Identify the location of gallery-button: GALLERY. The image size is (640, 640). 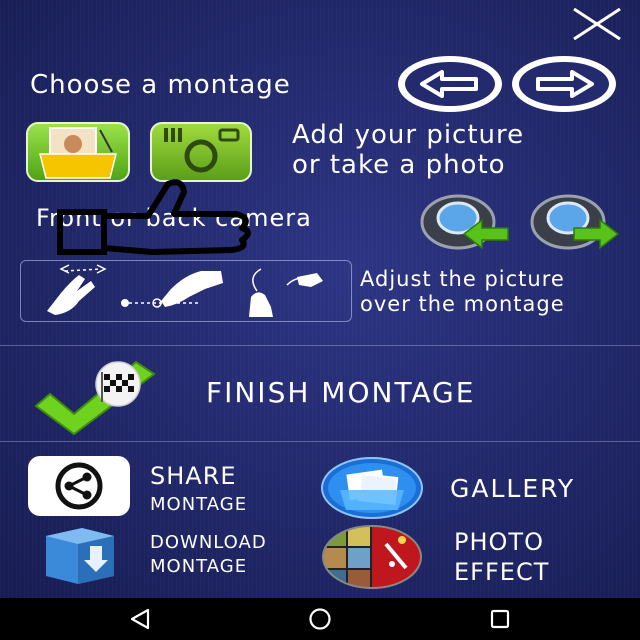
(475, 488).